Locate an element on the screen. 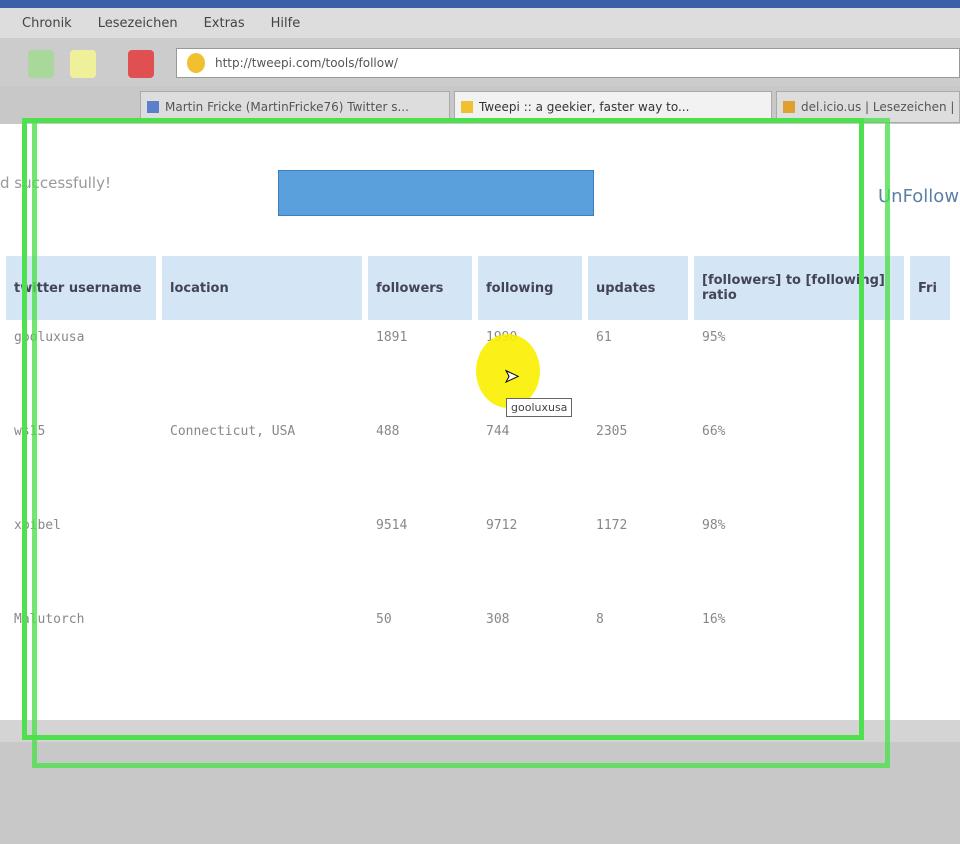 The width and height of the screenshot is (960, 844). url-text: http://tweepi.com/tools/follow/ is located at coordinates (306, 63).